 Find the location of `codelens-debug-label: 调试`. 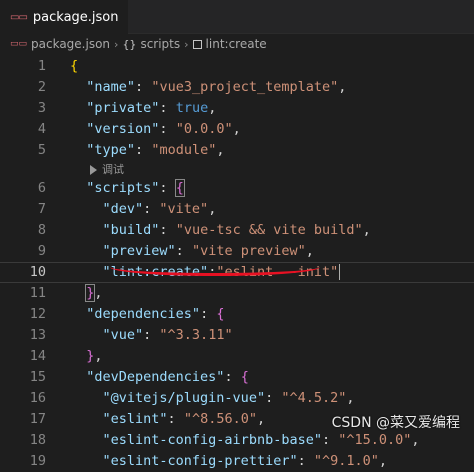

codelens-debug-label: 调试 is located at coordinates (113, 169).